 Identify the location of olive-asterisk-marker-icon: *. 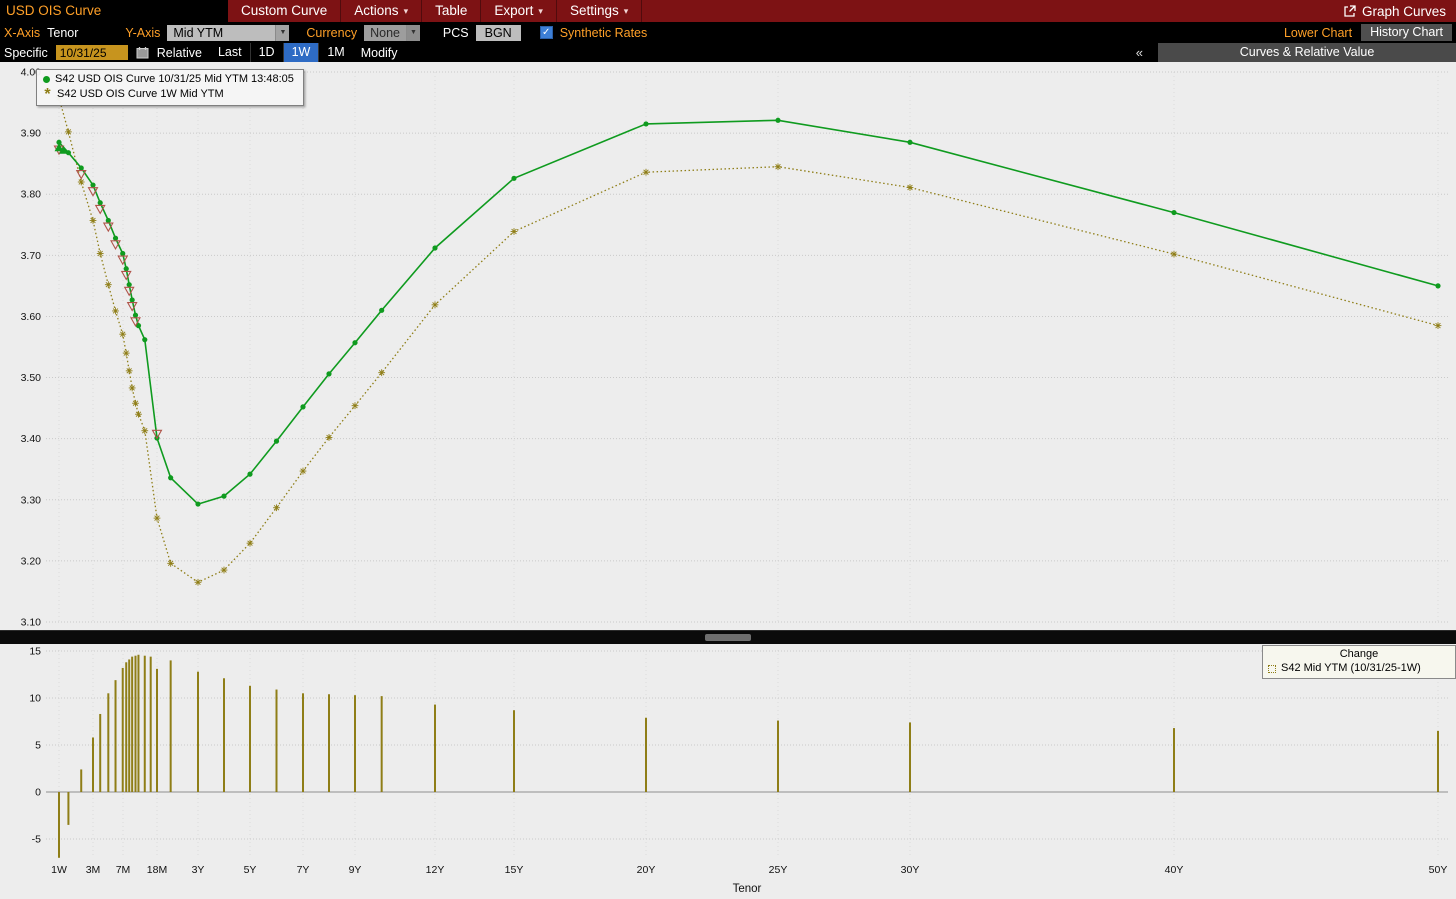
(47, 94).